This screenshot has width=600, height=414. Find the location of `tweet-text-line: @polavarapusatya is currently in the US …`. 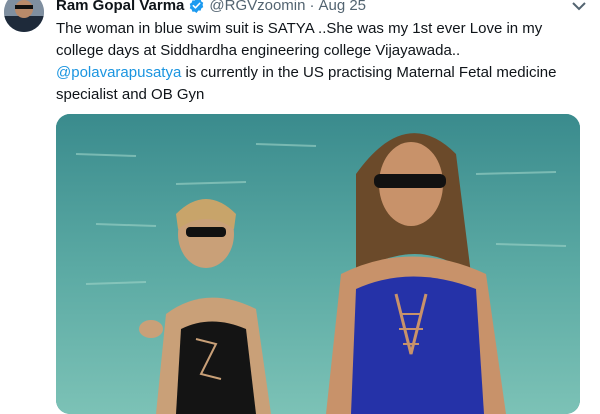

tweet-text-line: @polavarapusatya is currently in the US … is located at coordinates (316, 73).